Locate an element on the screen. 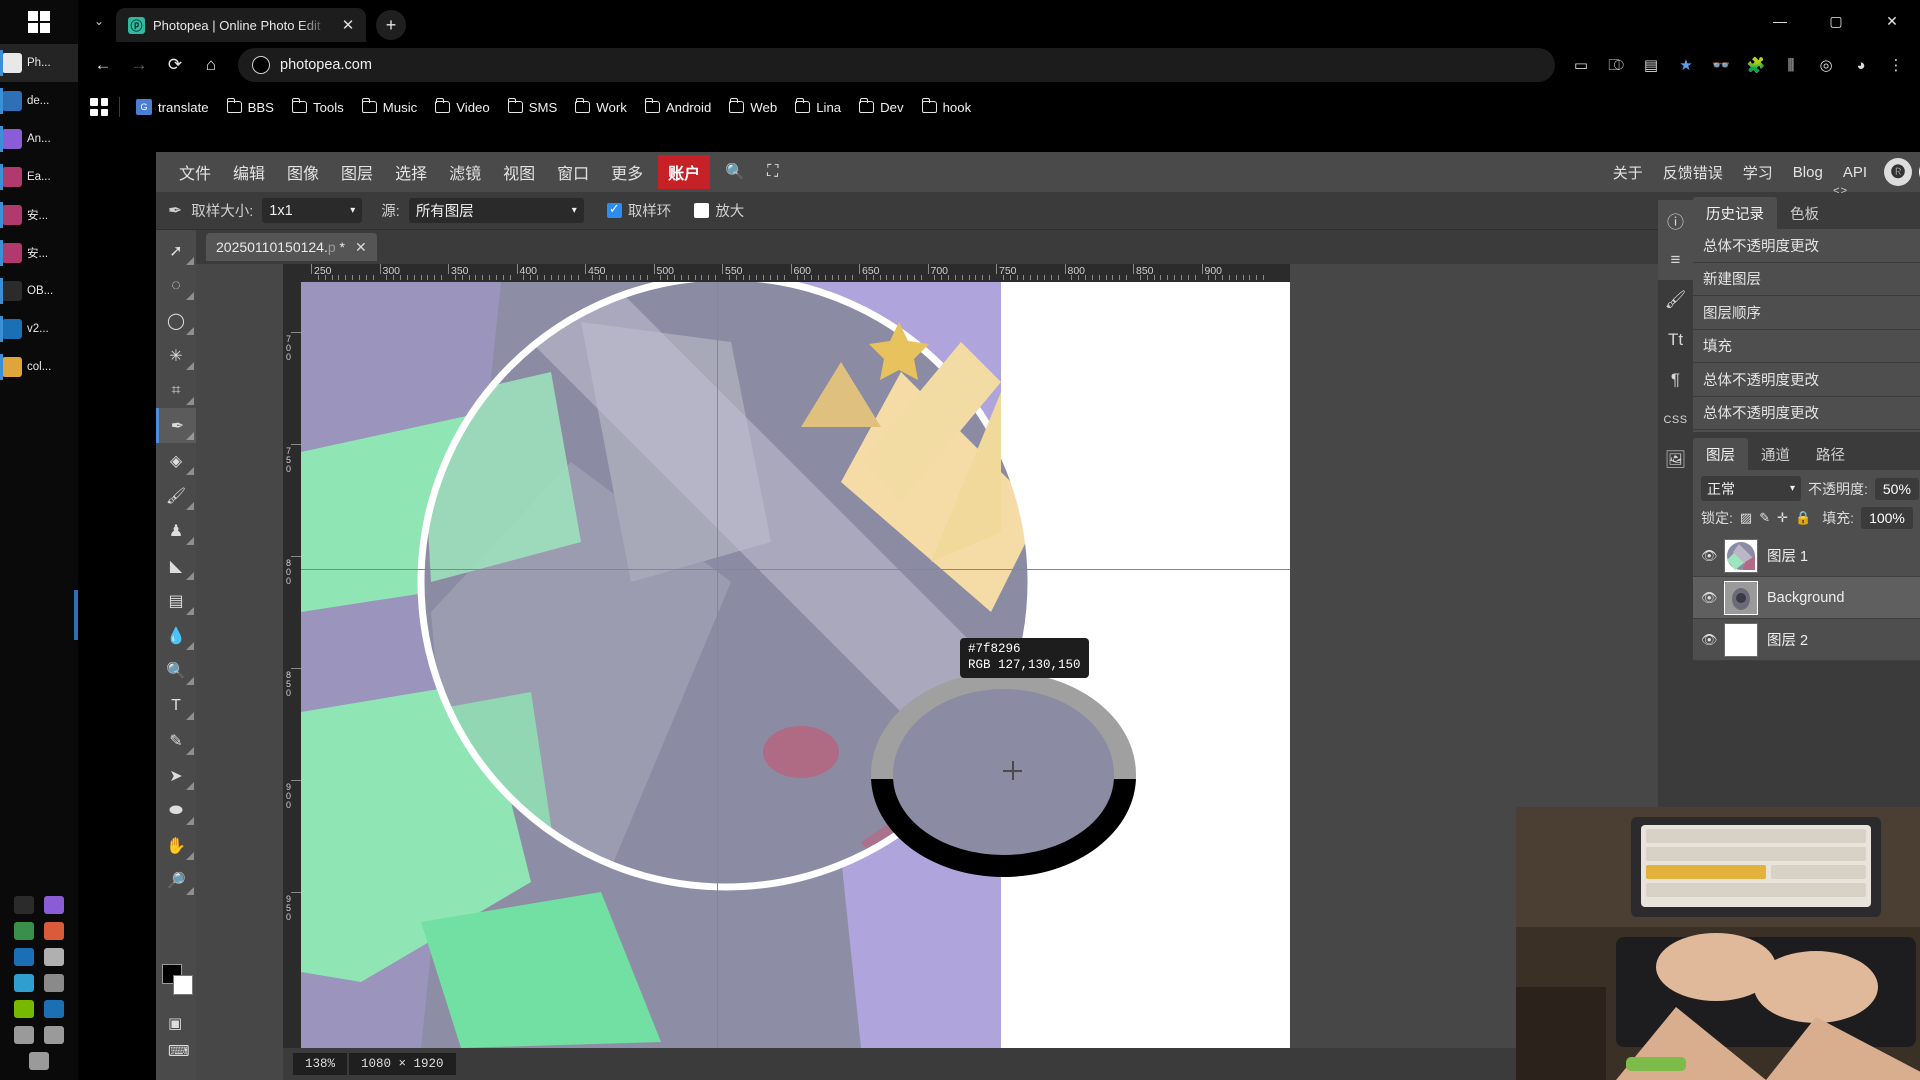 The image size is (1920, 1080). bookmark-sms: SMS is located at coordinates (533, 107).